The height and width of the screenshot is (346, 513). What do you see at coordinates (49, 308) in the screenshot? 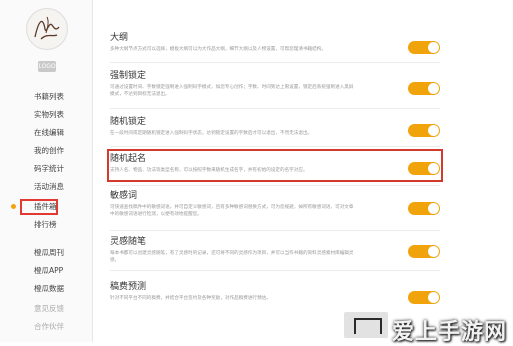
I see `sidebar-item-label: 意见反馈` at bounding box center [49, 308].